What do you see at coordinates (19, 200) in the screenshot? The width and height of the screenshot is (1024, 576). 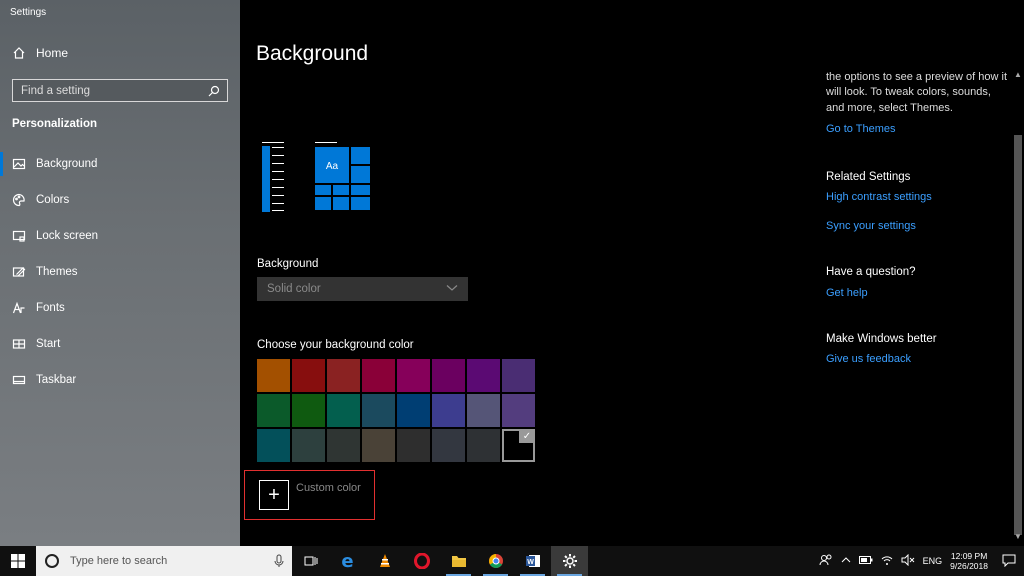 I see `palette-icon` at bounding box center [19, 200].